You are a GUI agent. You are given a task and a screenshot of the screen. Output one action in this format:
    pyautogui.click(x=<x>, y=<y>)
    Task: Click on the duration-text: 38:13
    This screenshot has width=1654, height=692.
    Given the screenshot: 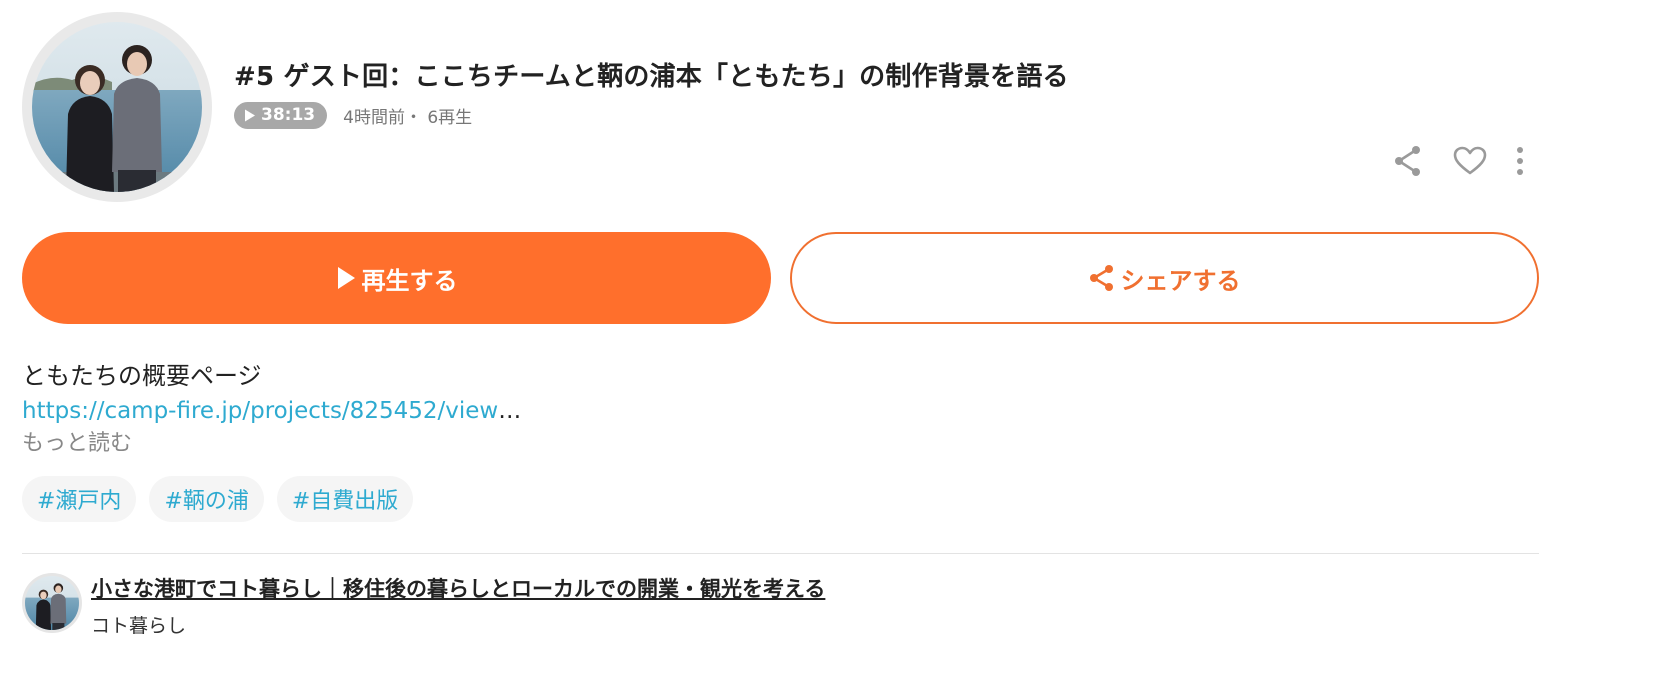 What is the action you would take?
    pyautogui.click(x=288, y=115)
    